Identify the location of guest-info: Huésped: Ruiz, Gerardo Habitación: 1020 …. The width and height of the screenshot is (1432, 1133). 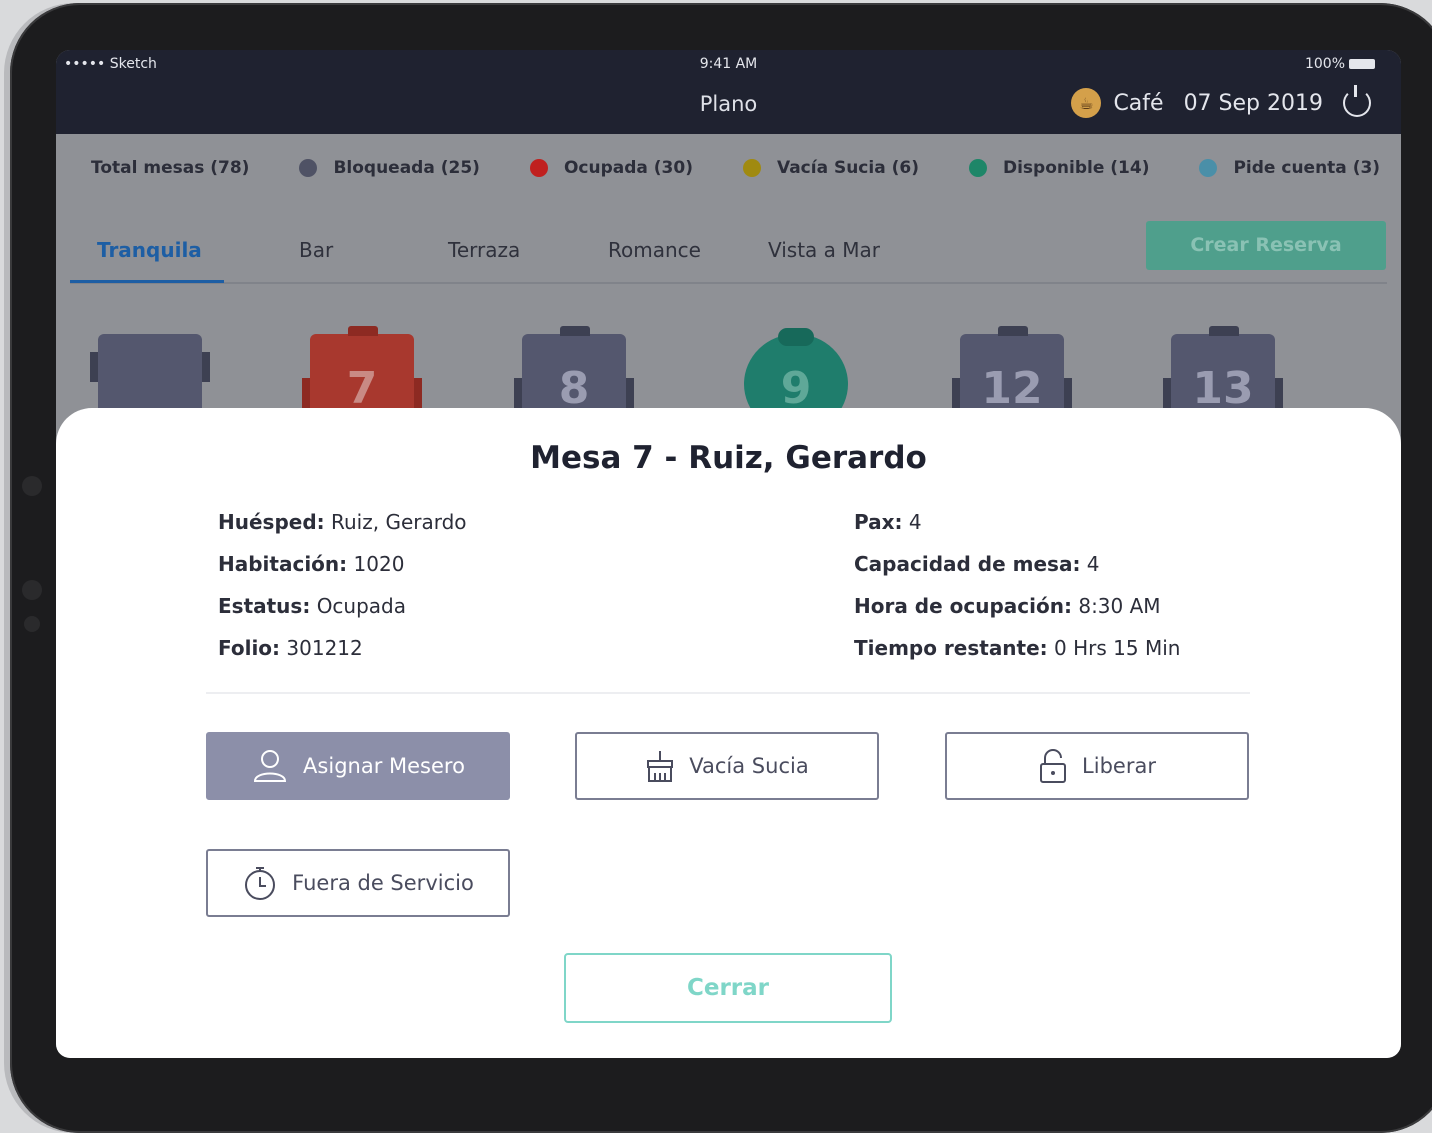
(342, 585).